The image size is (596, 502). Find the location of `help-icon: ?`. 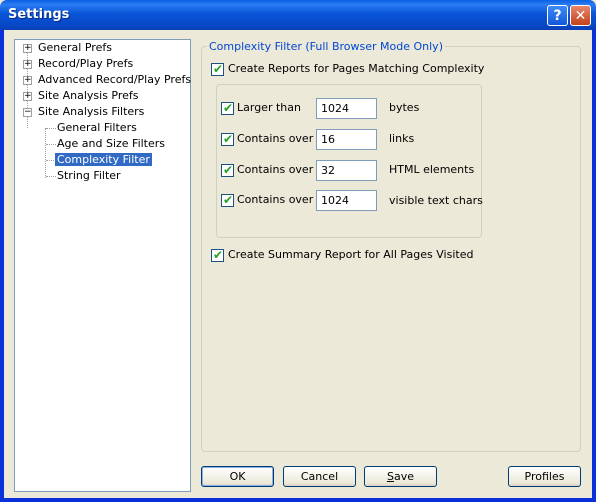

help-icon: ? is located at coordinates (557, 16).